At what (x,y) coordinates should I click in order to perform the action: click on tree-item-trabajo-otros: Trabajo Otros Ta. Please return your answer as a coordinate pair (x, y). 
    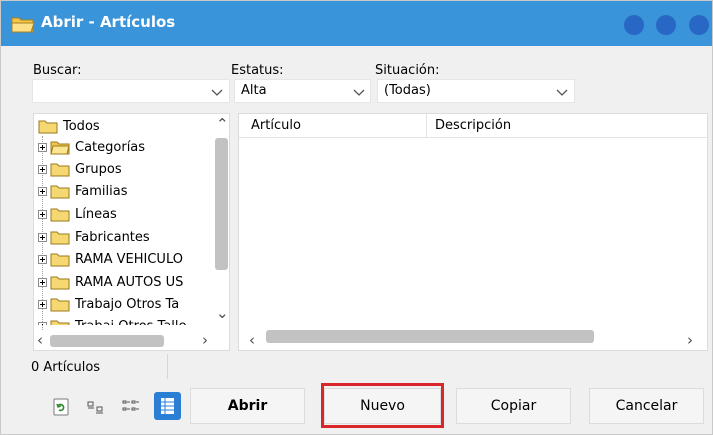
    Looking at the image, I should click on (108, 304).